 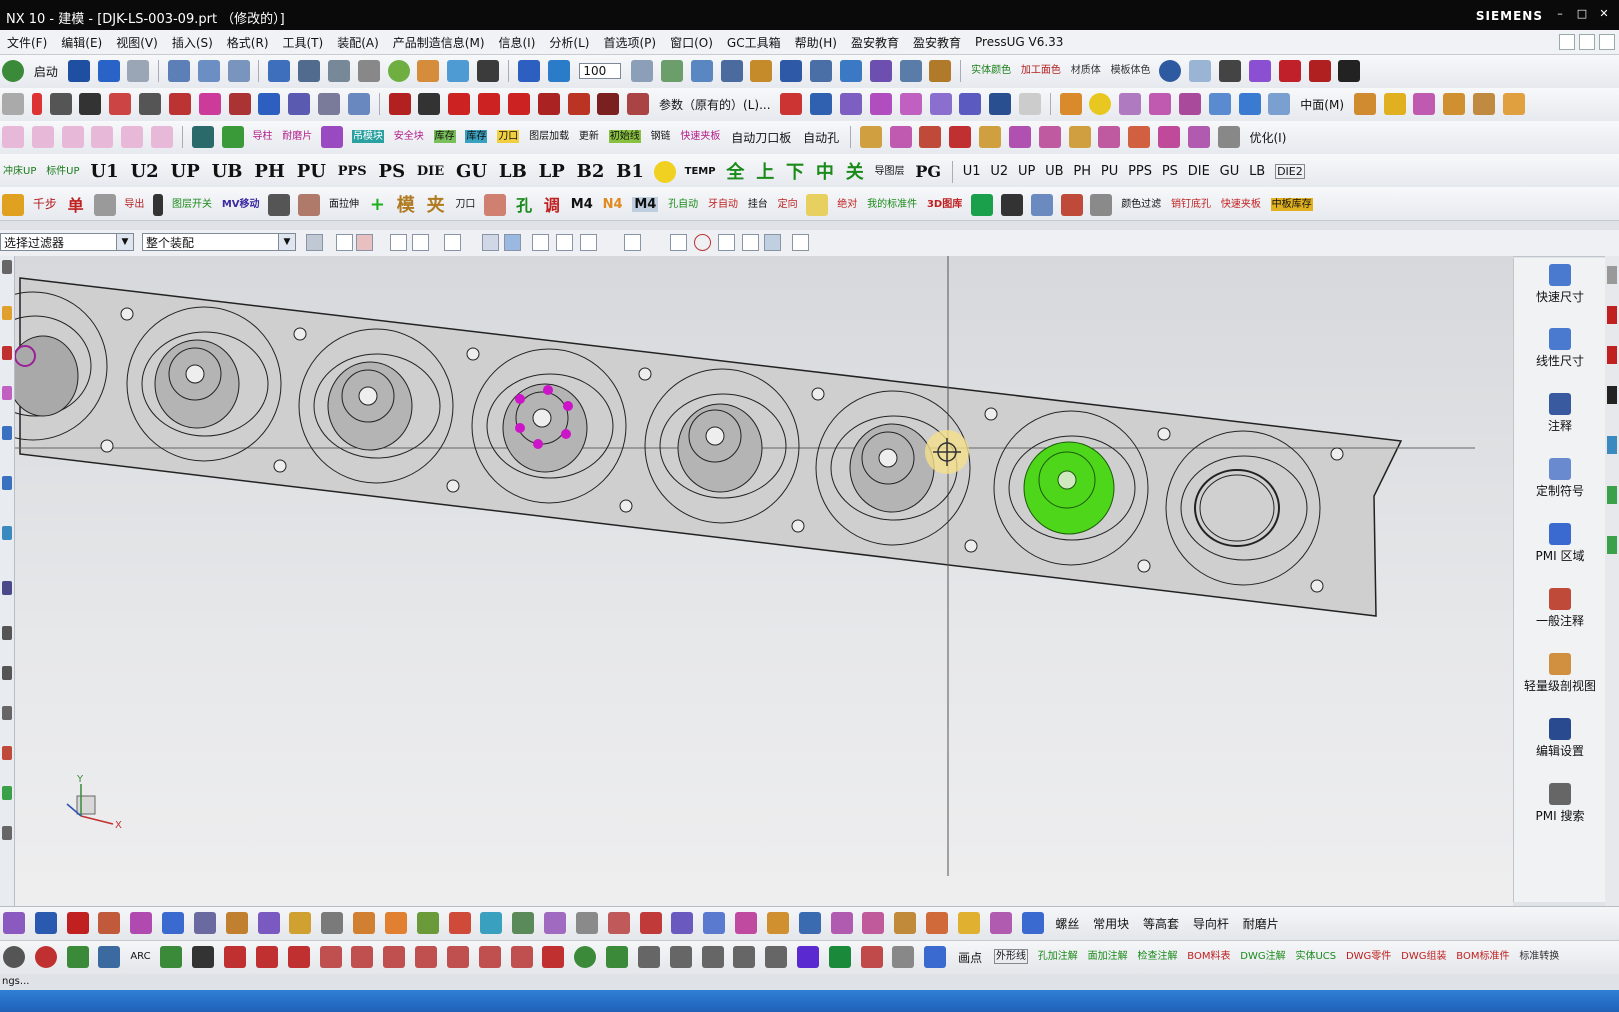 I want to click on menu-pressug: PressUG V6.33, so click(x=1019, y=42).